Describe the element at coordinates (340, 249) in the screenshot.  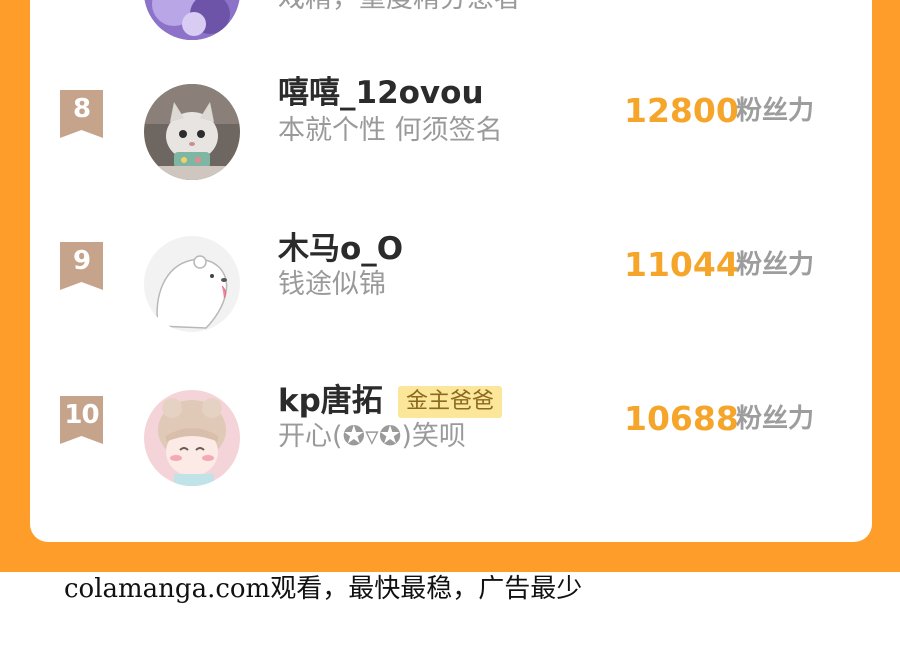
I see `user-name: 木马o_O` at that location.